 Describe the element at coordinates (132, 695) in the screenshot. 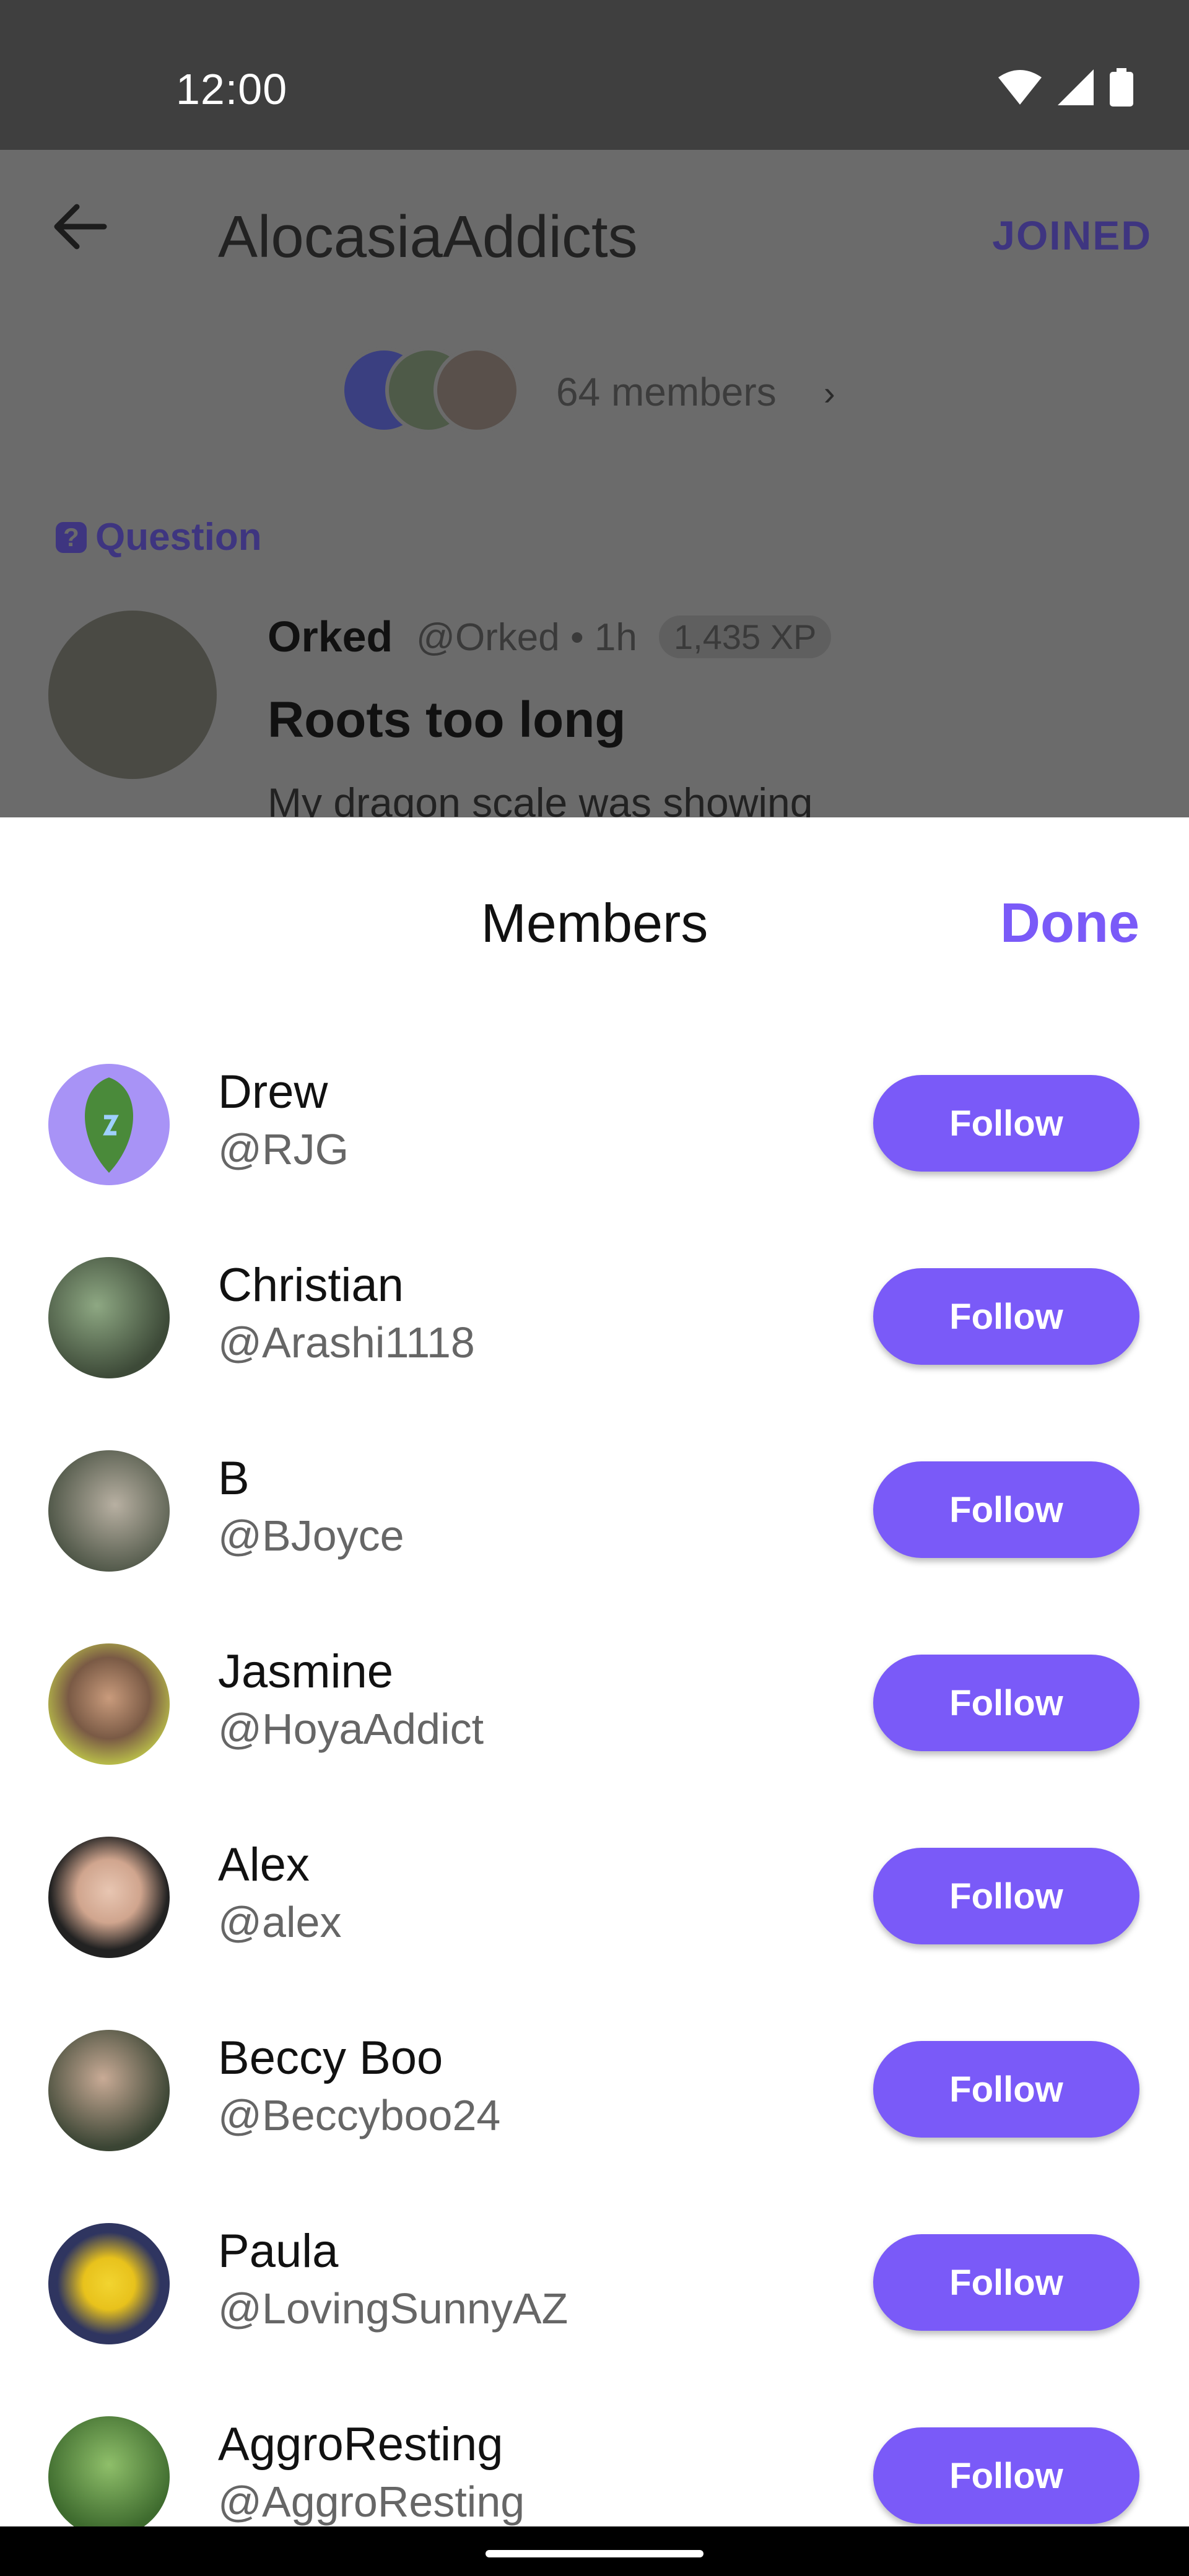

I see `post-author-avatar` at that location.